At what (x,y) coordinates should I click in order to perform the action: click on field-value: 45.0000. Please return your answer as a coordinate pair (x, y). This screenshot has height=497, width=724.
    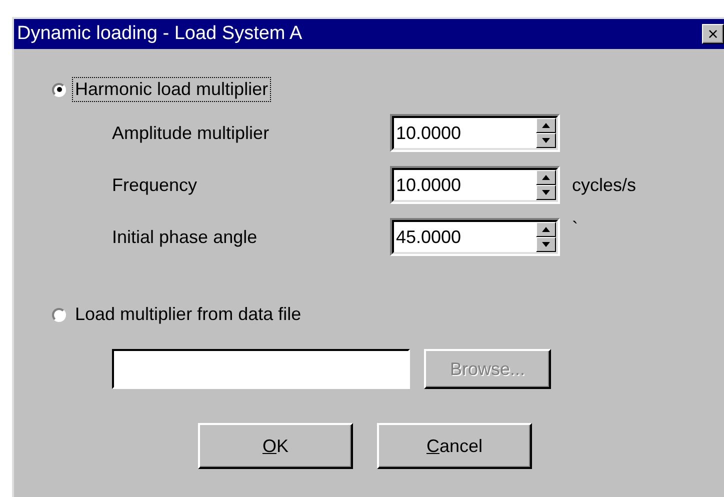
    Looking at the image, I should click on (429, 237).